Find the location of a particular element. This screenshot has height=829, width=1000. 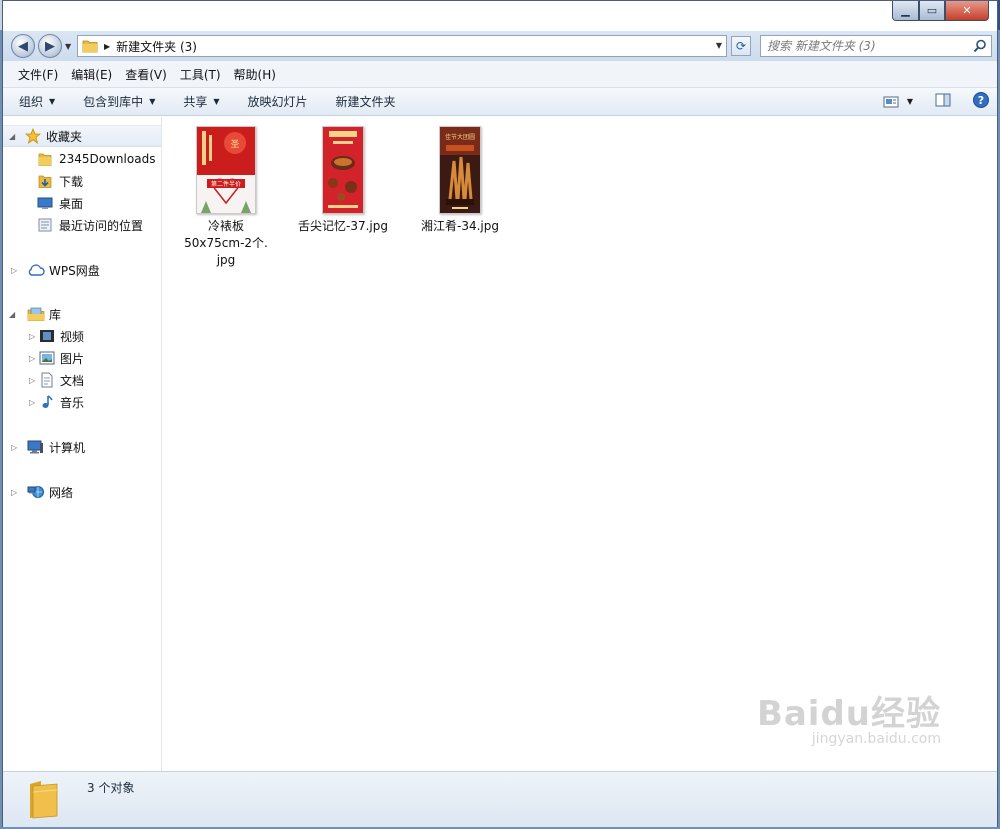

computer-icon is located at coordinates (35, 447).